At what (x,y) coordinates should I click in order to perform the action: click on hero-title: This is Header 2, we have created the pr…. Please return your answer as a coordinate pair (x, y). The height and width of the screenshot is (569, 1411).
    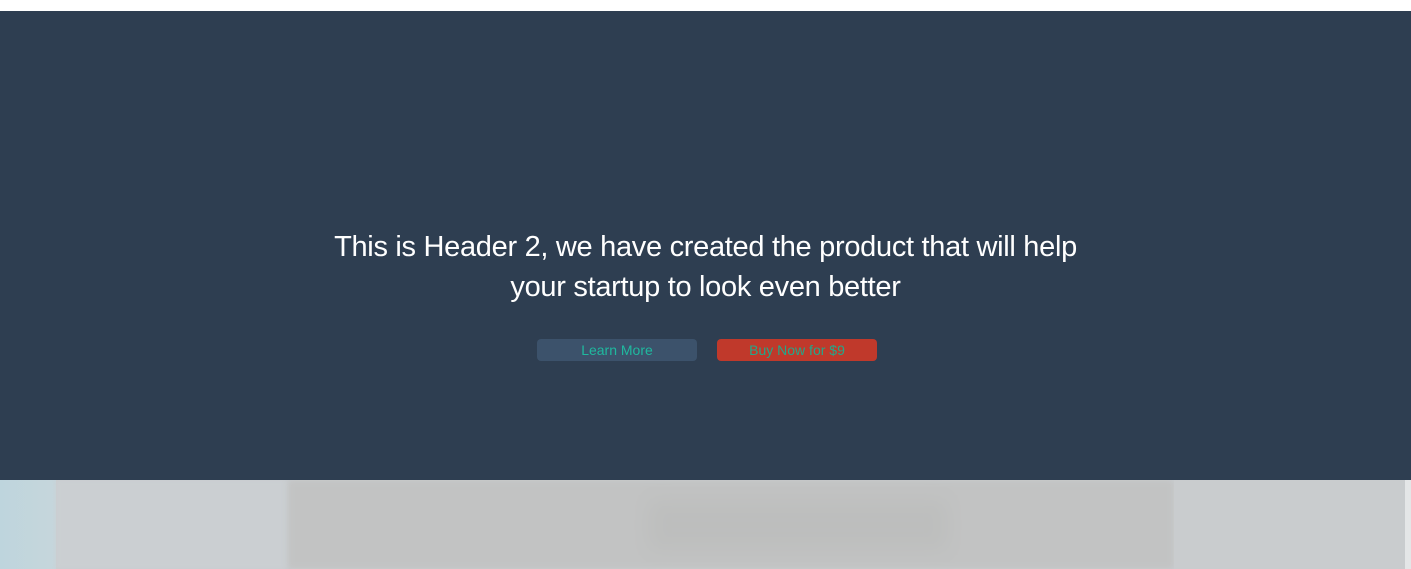
    Looking at the image, I should click on (705, 267).